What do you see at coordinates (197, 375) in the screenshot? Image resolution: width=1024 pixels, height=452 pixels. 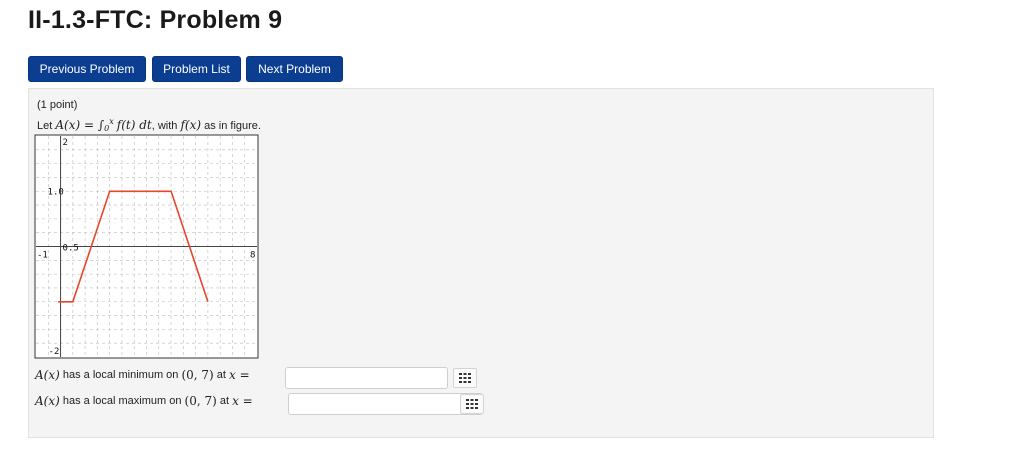 I see `q1-interval: (0, 7)` at bounding box center [197, 375].